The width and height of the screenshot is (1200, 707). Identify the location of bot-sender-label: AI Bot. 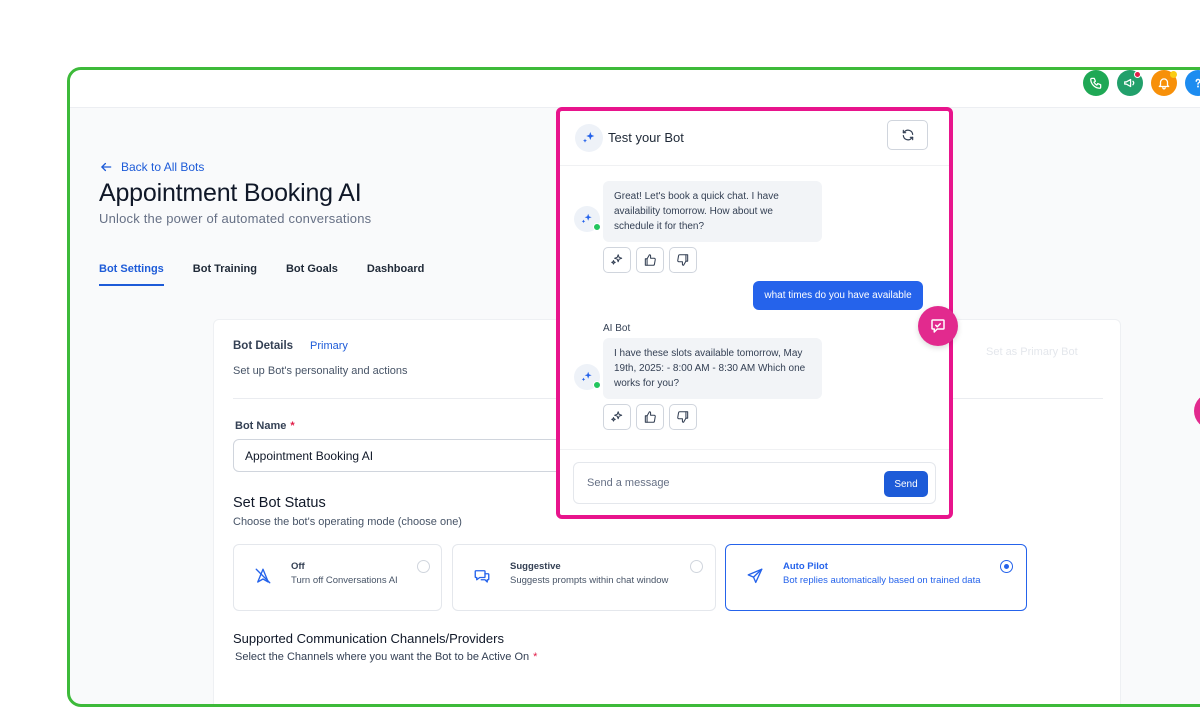
(617, 328).